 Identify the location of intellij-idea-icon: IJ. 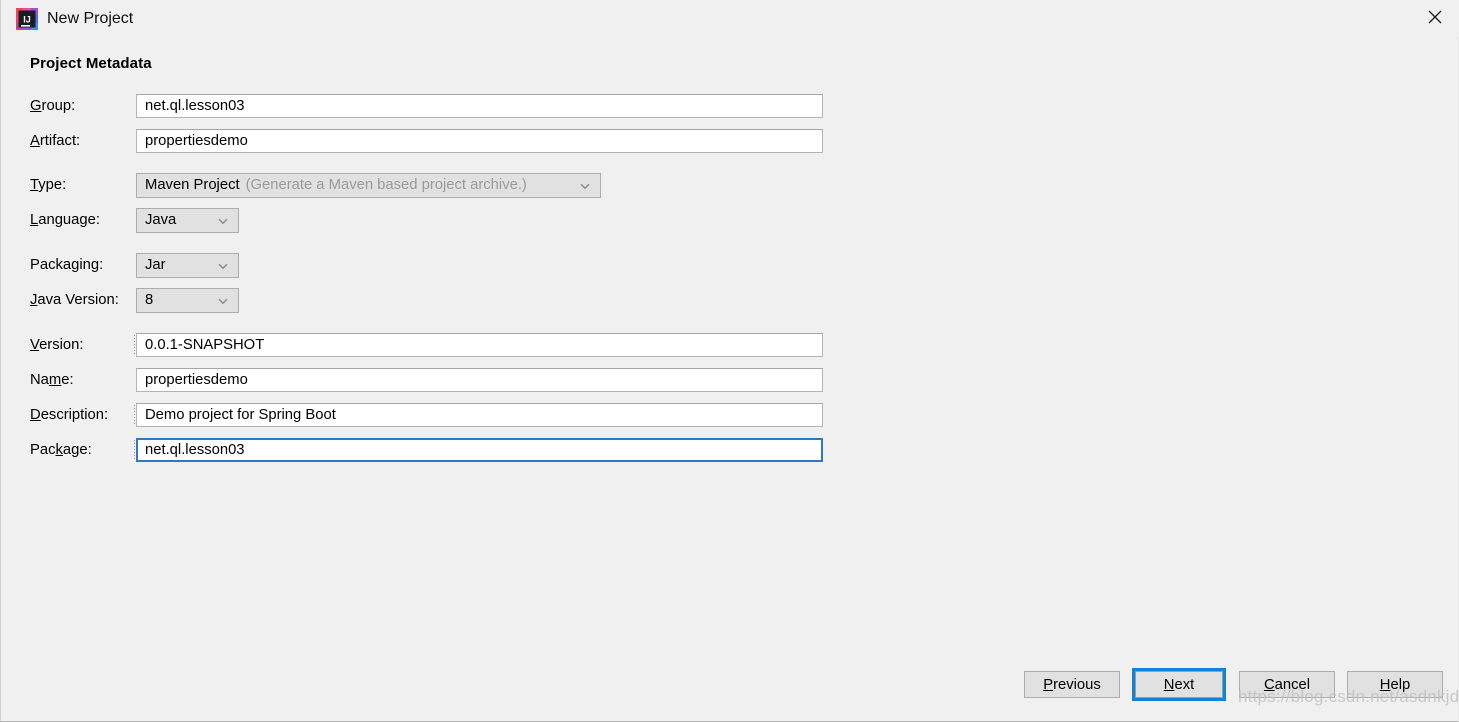
(27, 19).